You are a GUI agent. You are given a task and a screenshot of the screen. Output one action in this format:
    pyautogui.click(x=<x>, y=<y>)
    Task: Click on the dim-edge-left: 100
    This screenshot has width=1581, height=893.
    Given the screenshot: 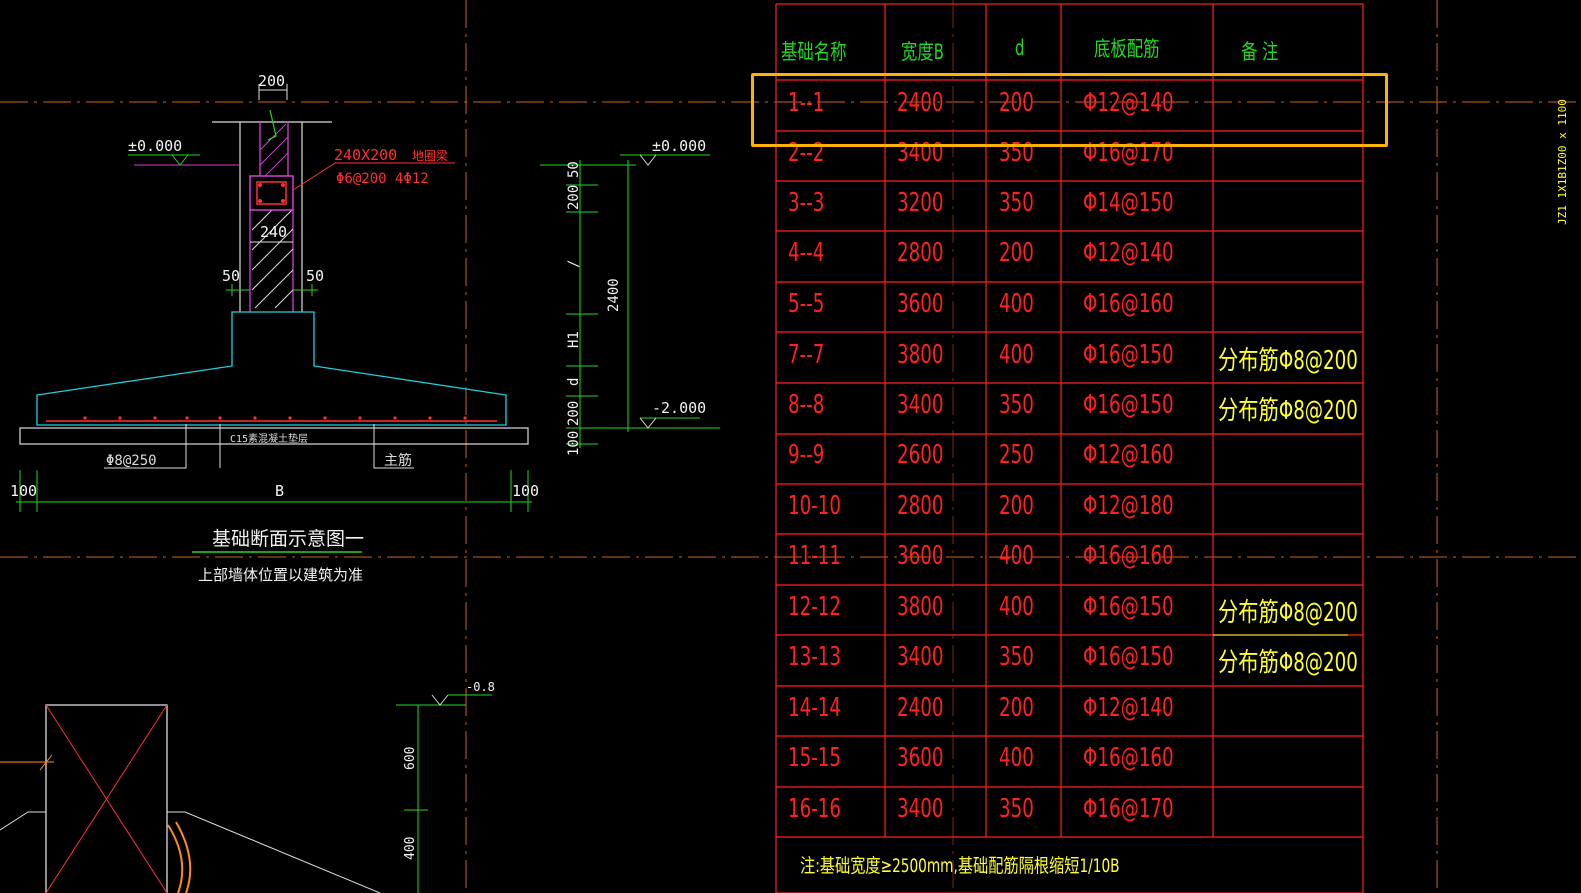 What is the action you would take?
    pyautogui.click(x=23, y=491)
    